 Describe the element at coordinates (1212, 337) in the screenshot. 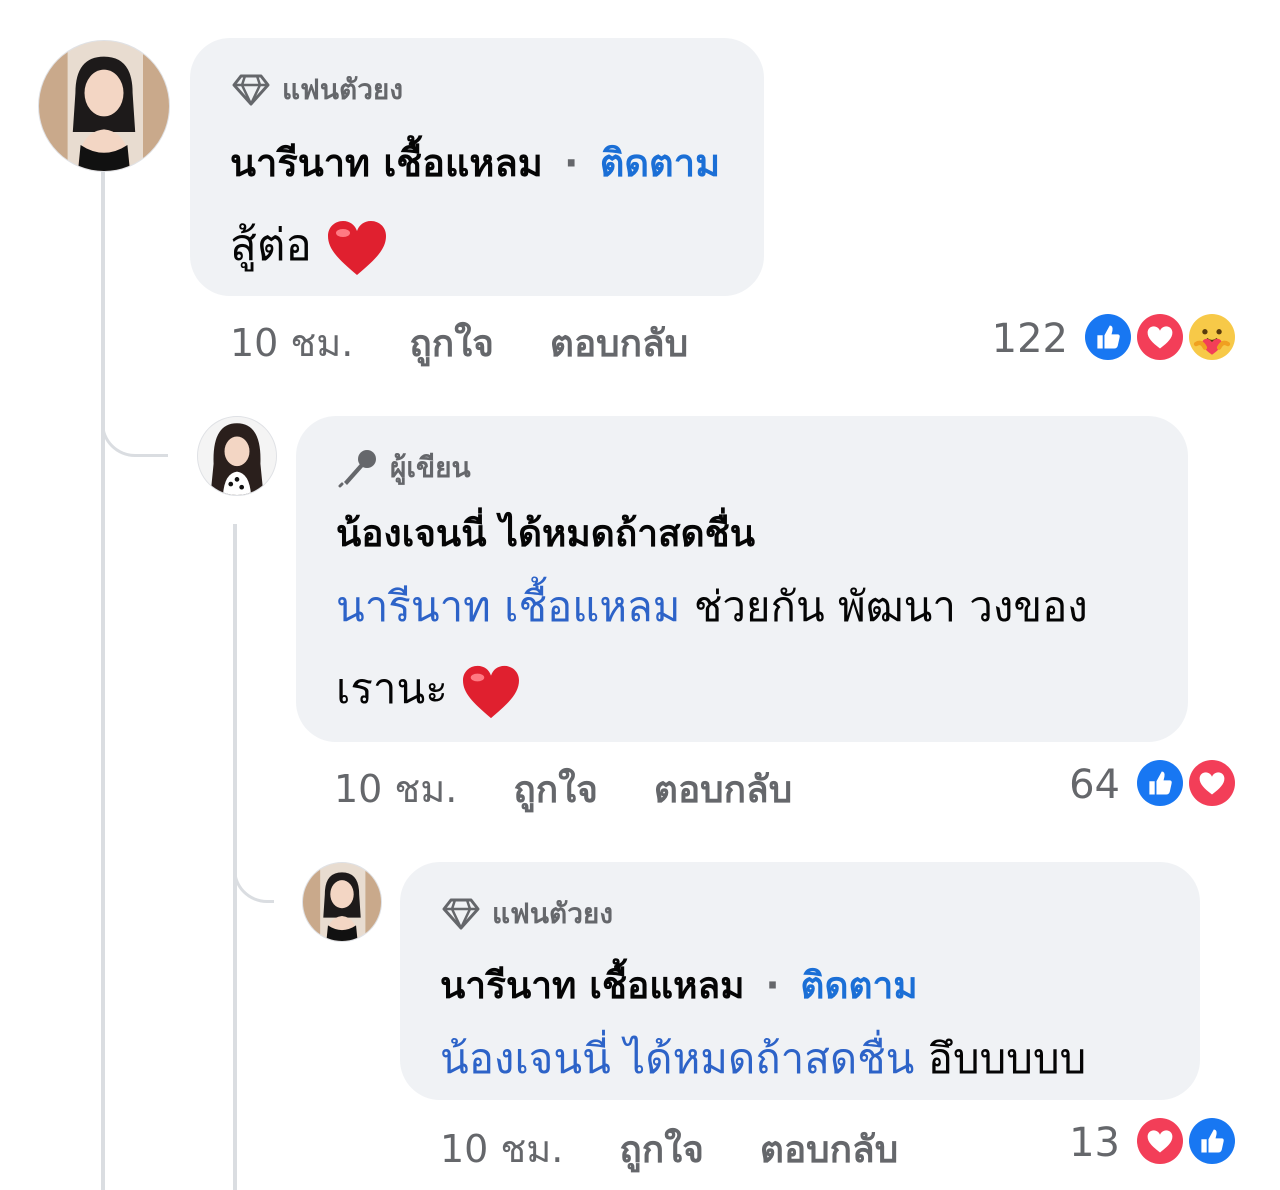

I see `care-icon` at that location.